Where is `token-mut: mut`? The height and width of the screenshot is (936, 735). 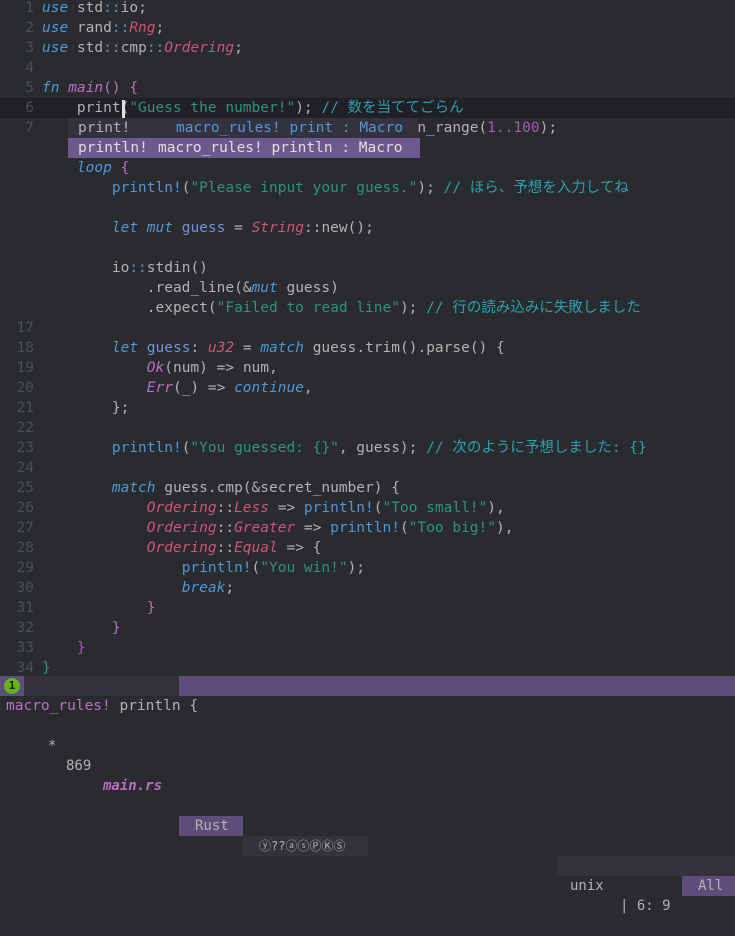 token-mut: mut is located at coordinates (159, 228).